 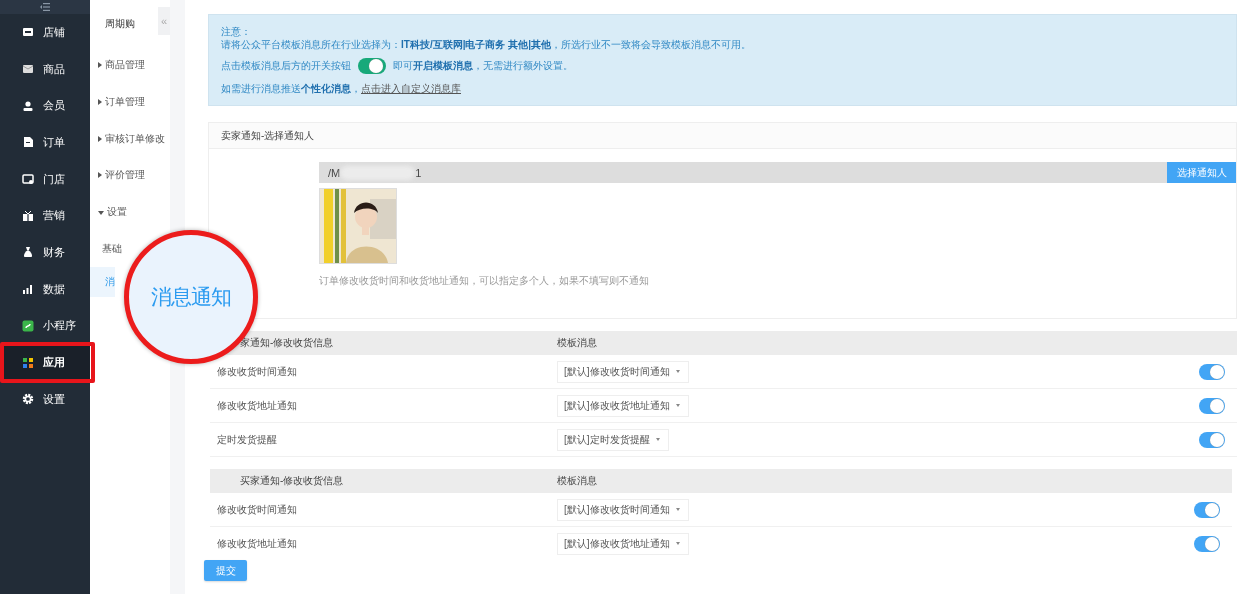 I want to click on caption-text: 订单修改收货时间和收货地址通知，可以指定多个人，如果不填写则不通知, so click(x=484, y=281).